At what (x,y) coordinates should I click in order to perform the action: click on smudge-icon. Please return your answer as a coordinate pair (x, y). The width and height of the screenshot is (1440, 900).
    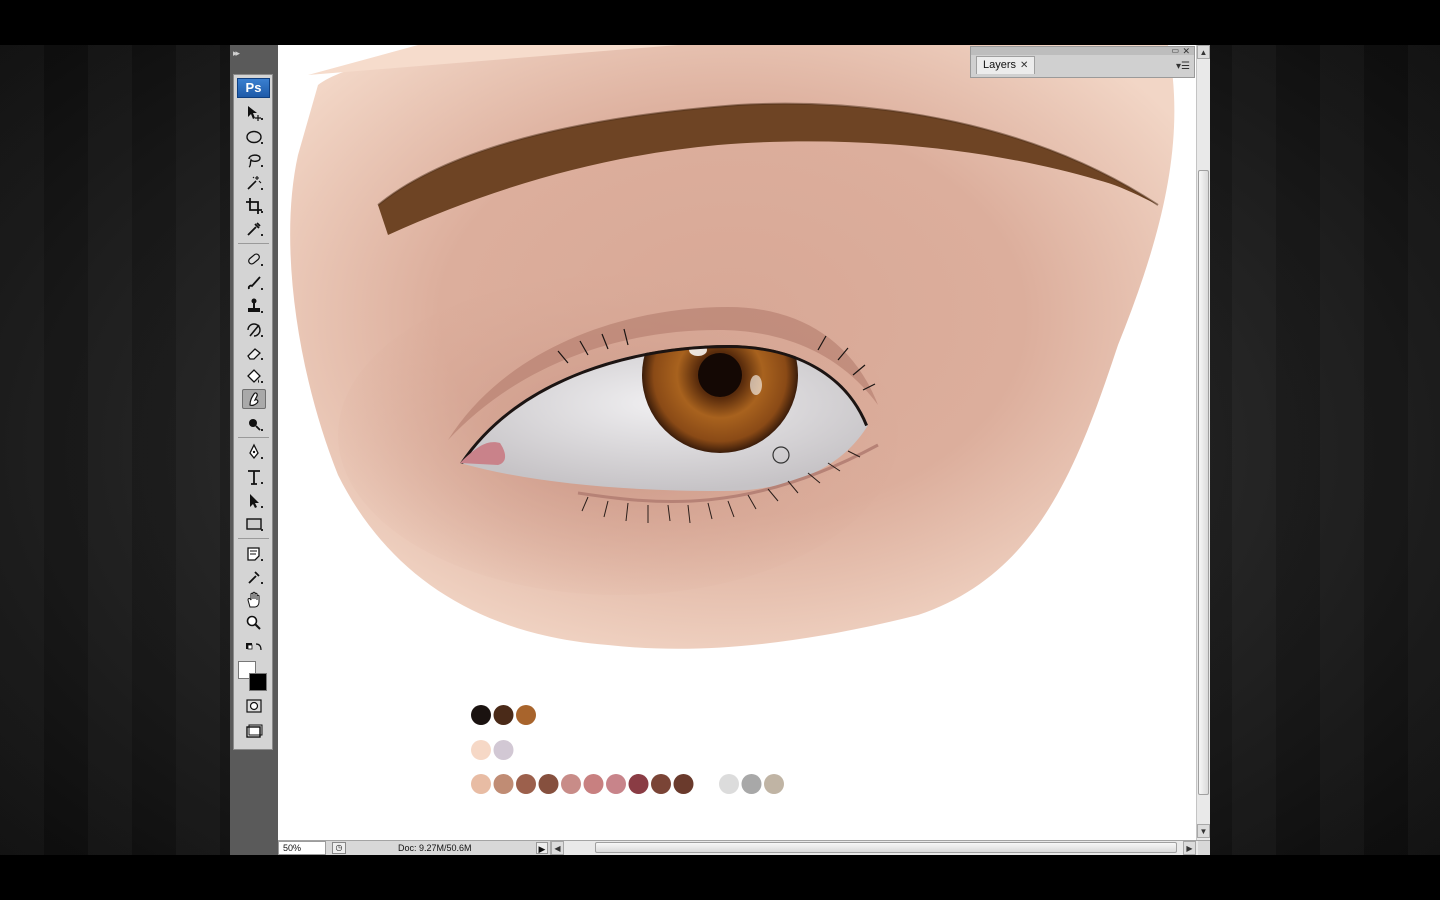
    Looking at the image, I should click on (254, 399).